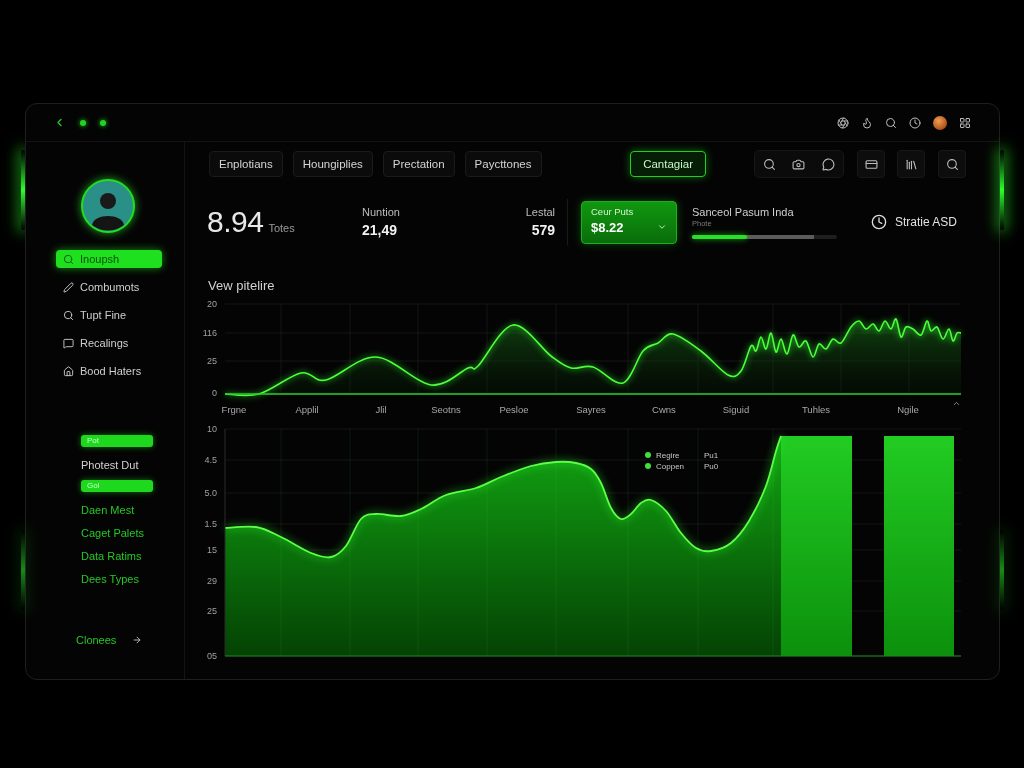 The height and width of the screenshot is (768, 1024). I want to click on grid-icon, so click(965, 122).